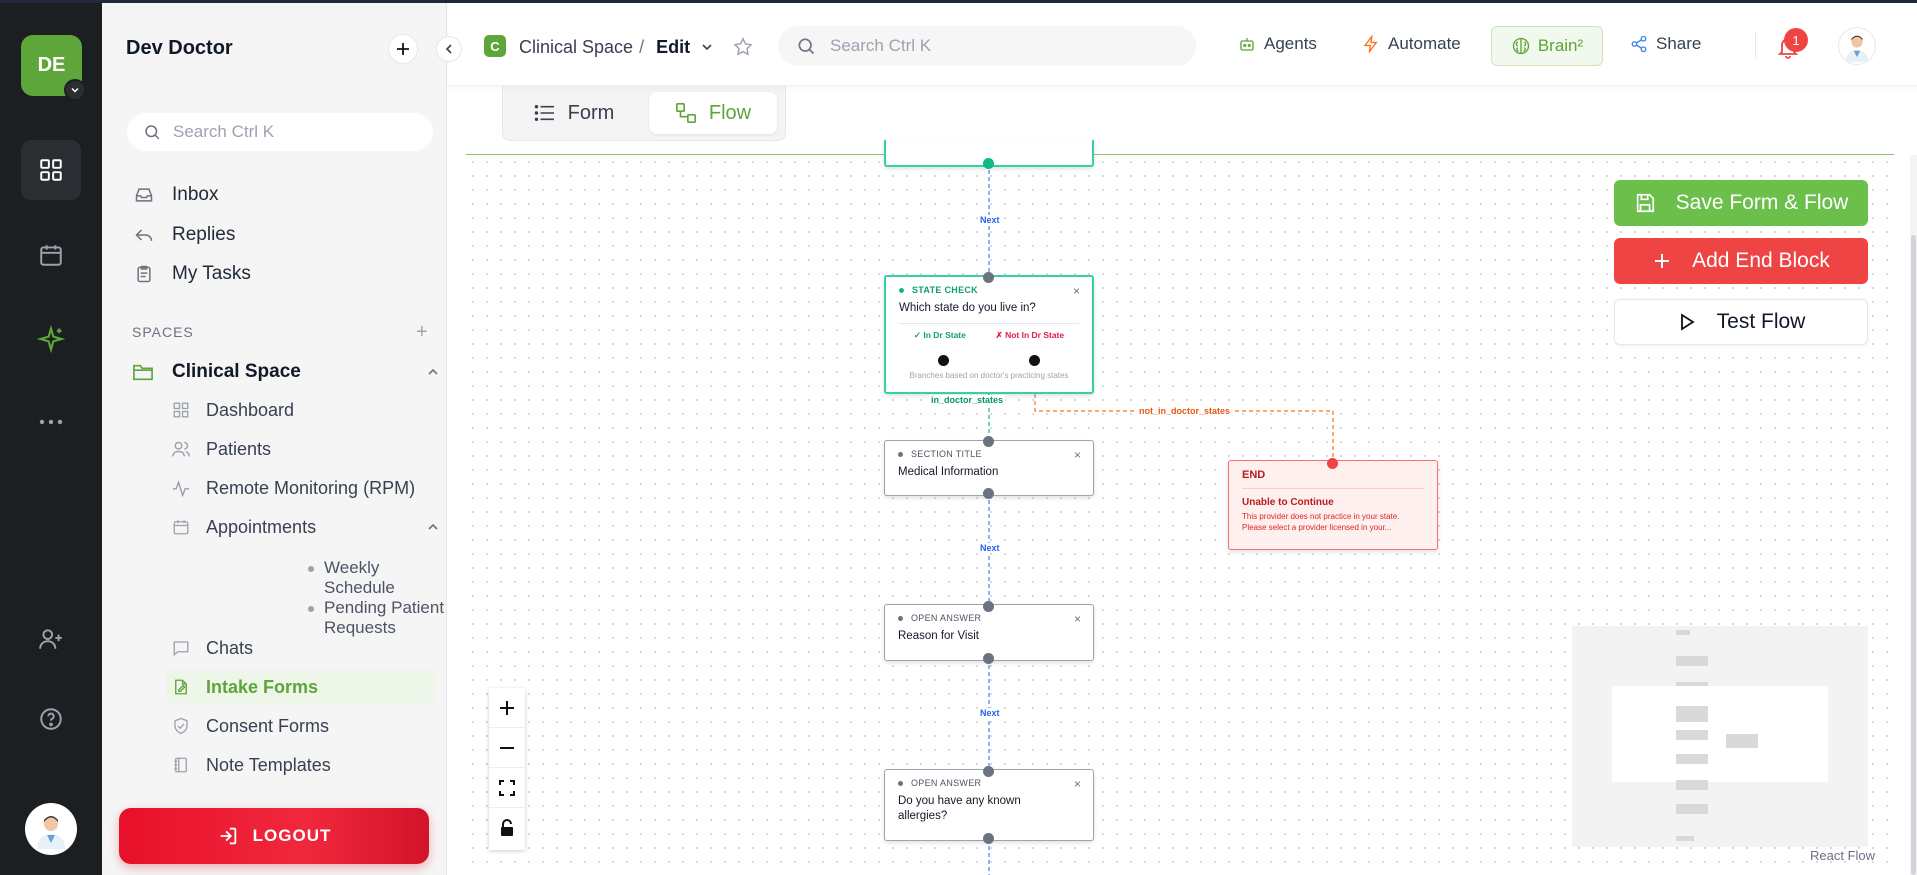  I want to click on sidebar-item-replies: Replies, so click(183, 235).